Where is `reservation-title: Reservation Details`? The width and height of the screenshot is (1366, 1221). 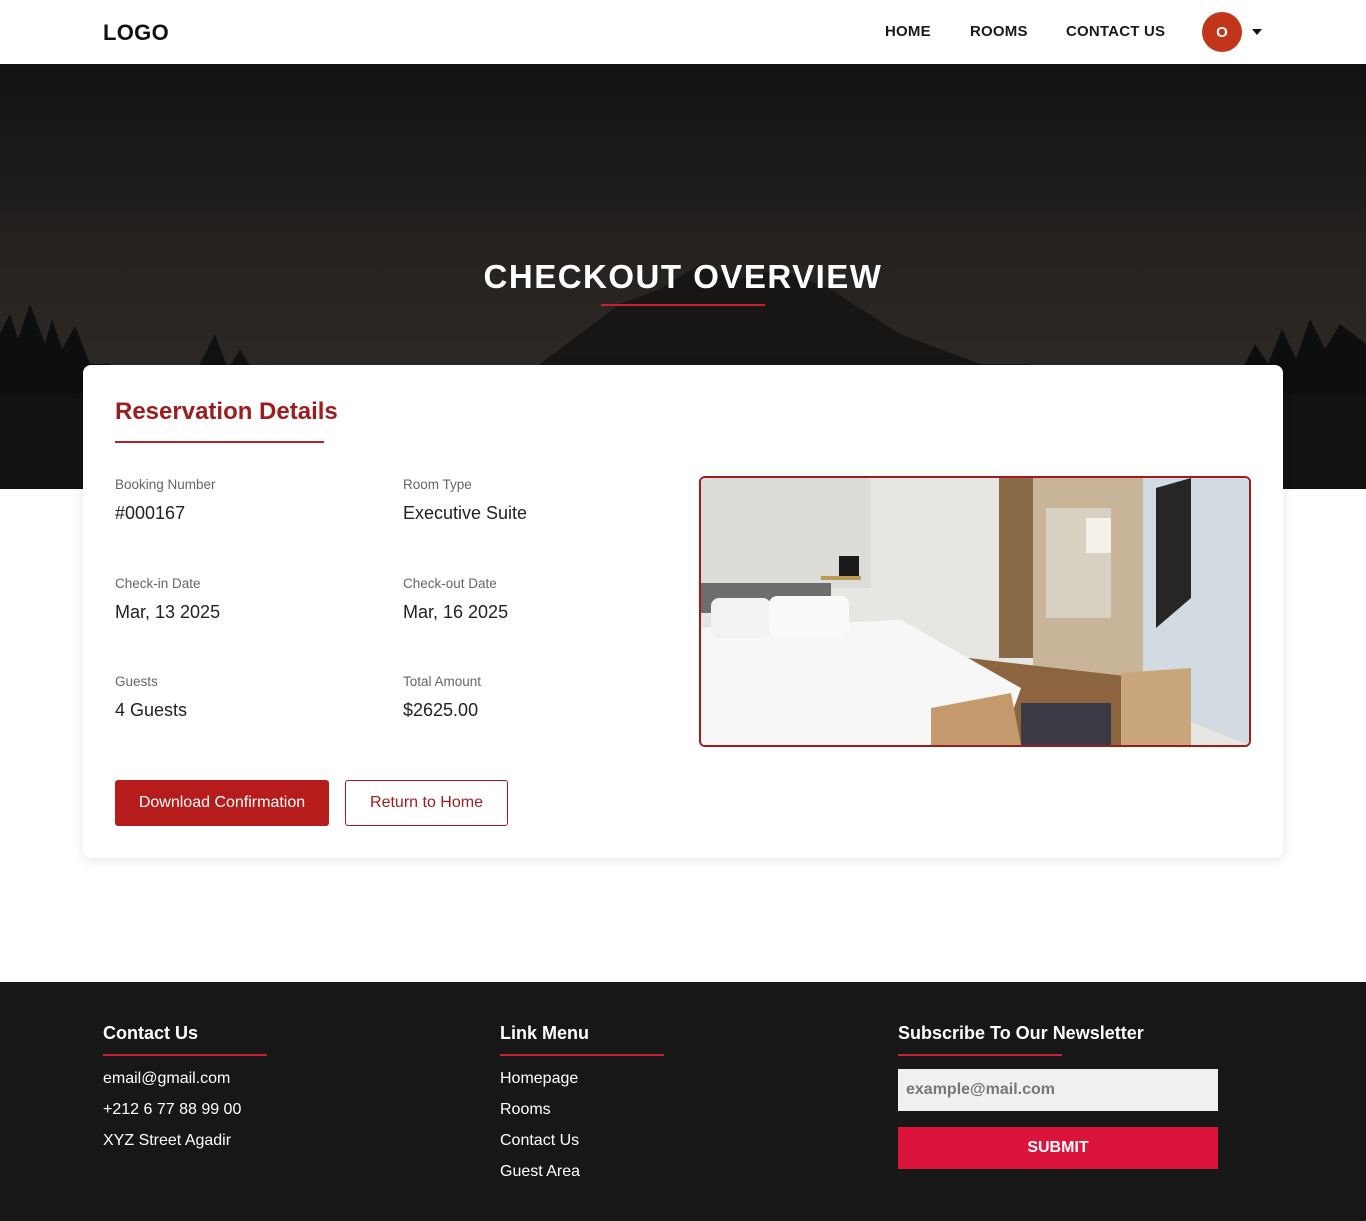
reservation-title: Reservation Details is located at coordinates (226, 411).